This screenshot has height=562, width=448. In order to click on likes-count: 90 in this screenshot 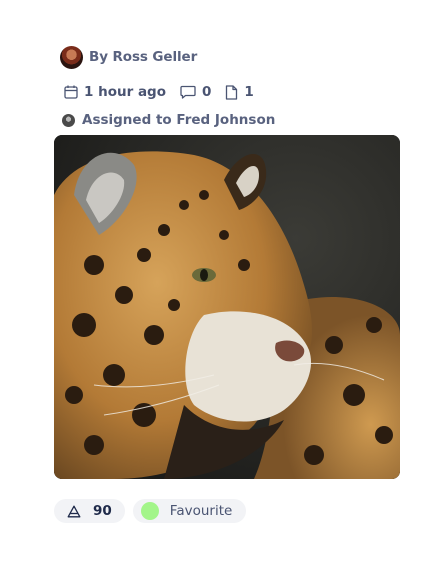, I will do `click(102, 511)`.